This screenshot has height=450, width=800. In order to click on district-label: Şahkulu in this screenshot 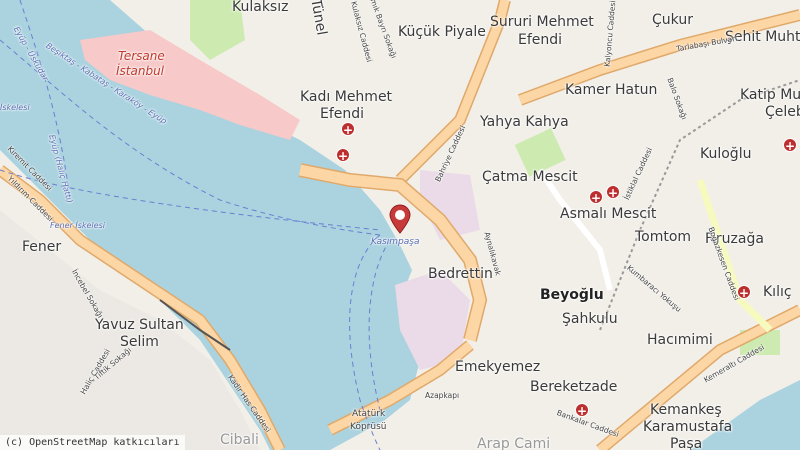, I will do `click(590, 319)`.